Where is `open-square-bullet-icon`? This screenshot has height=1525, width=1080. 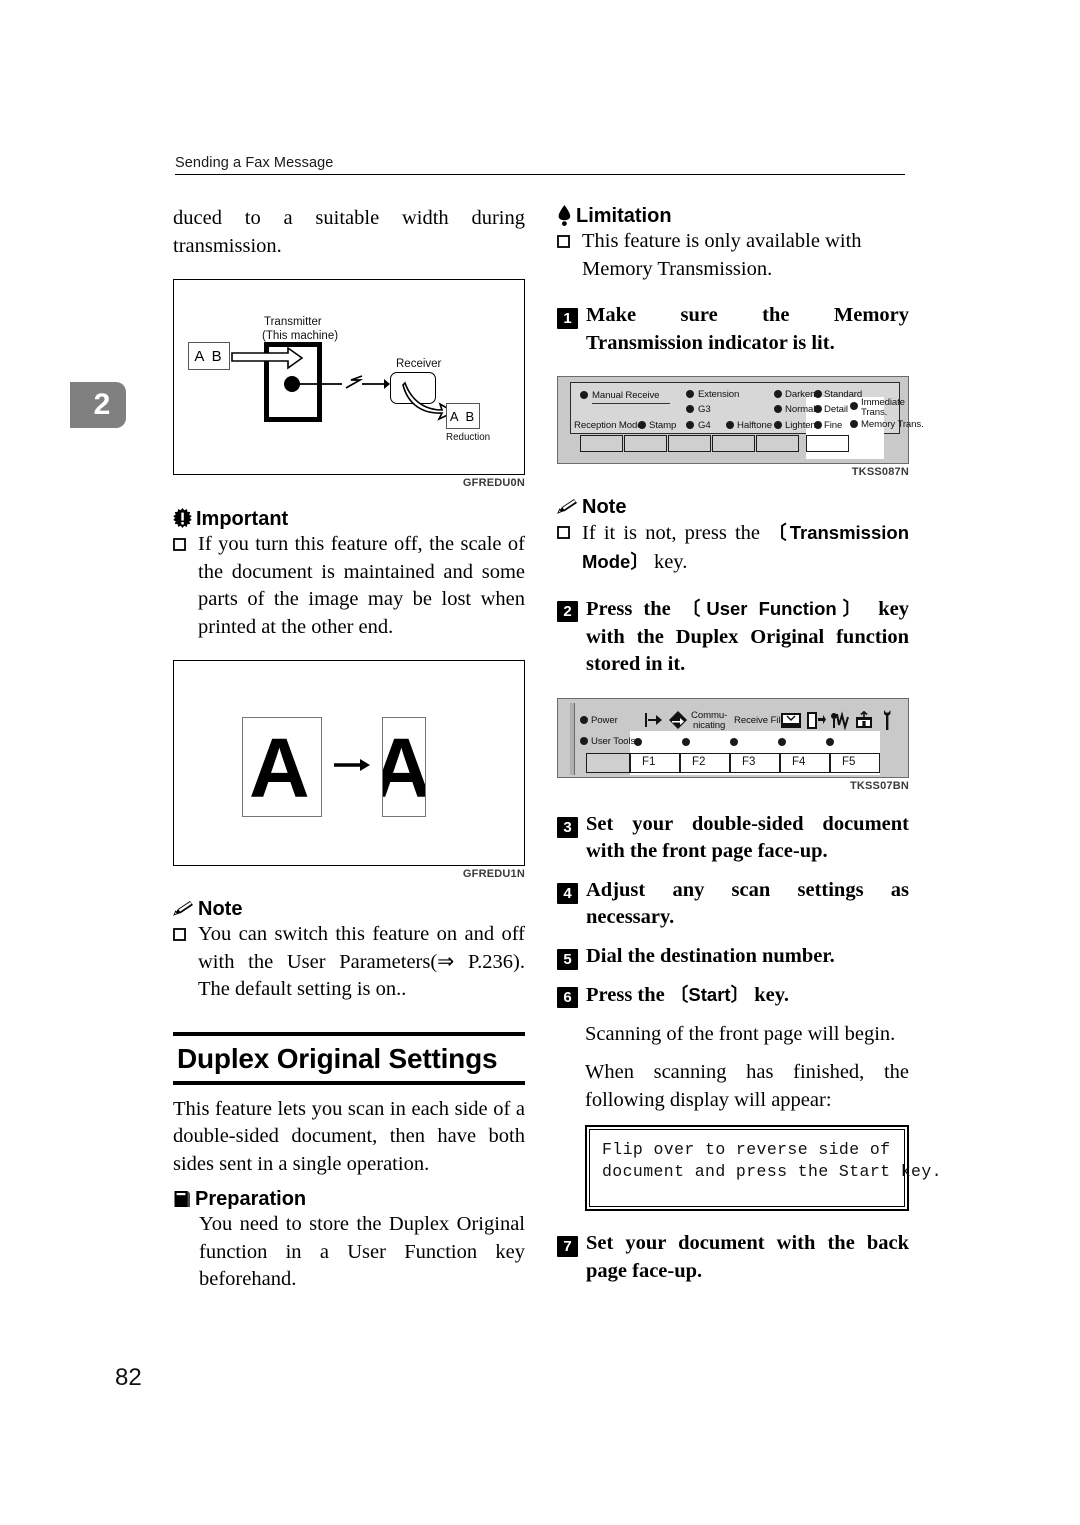 open-square-bullet-icon is located at coordinates (564, 547).